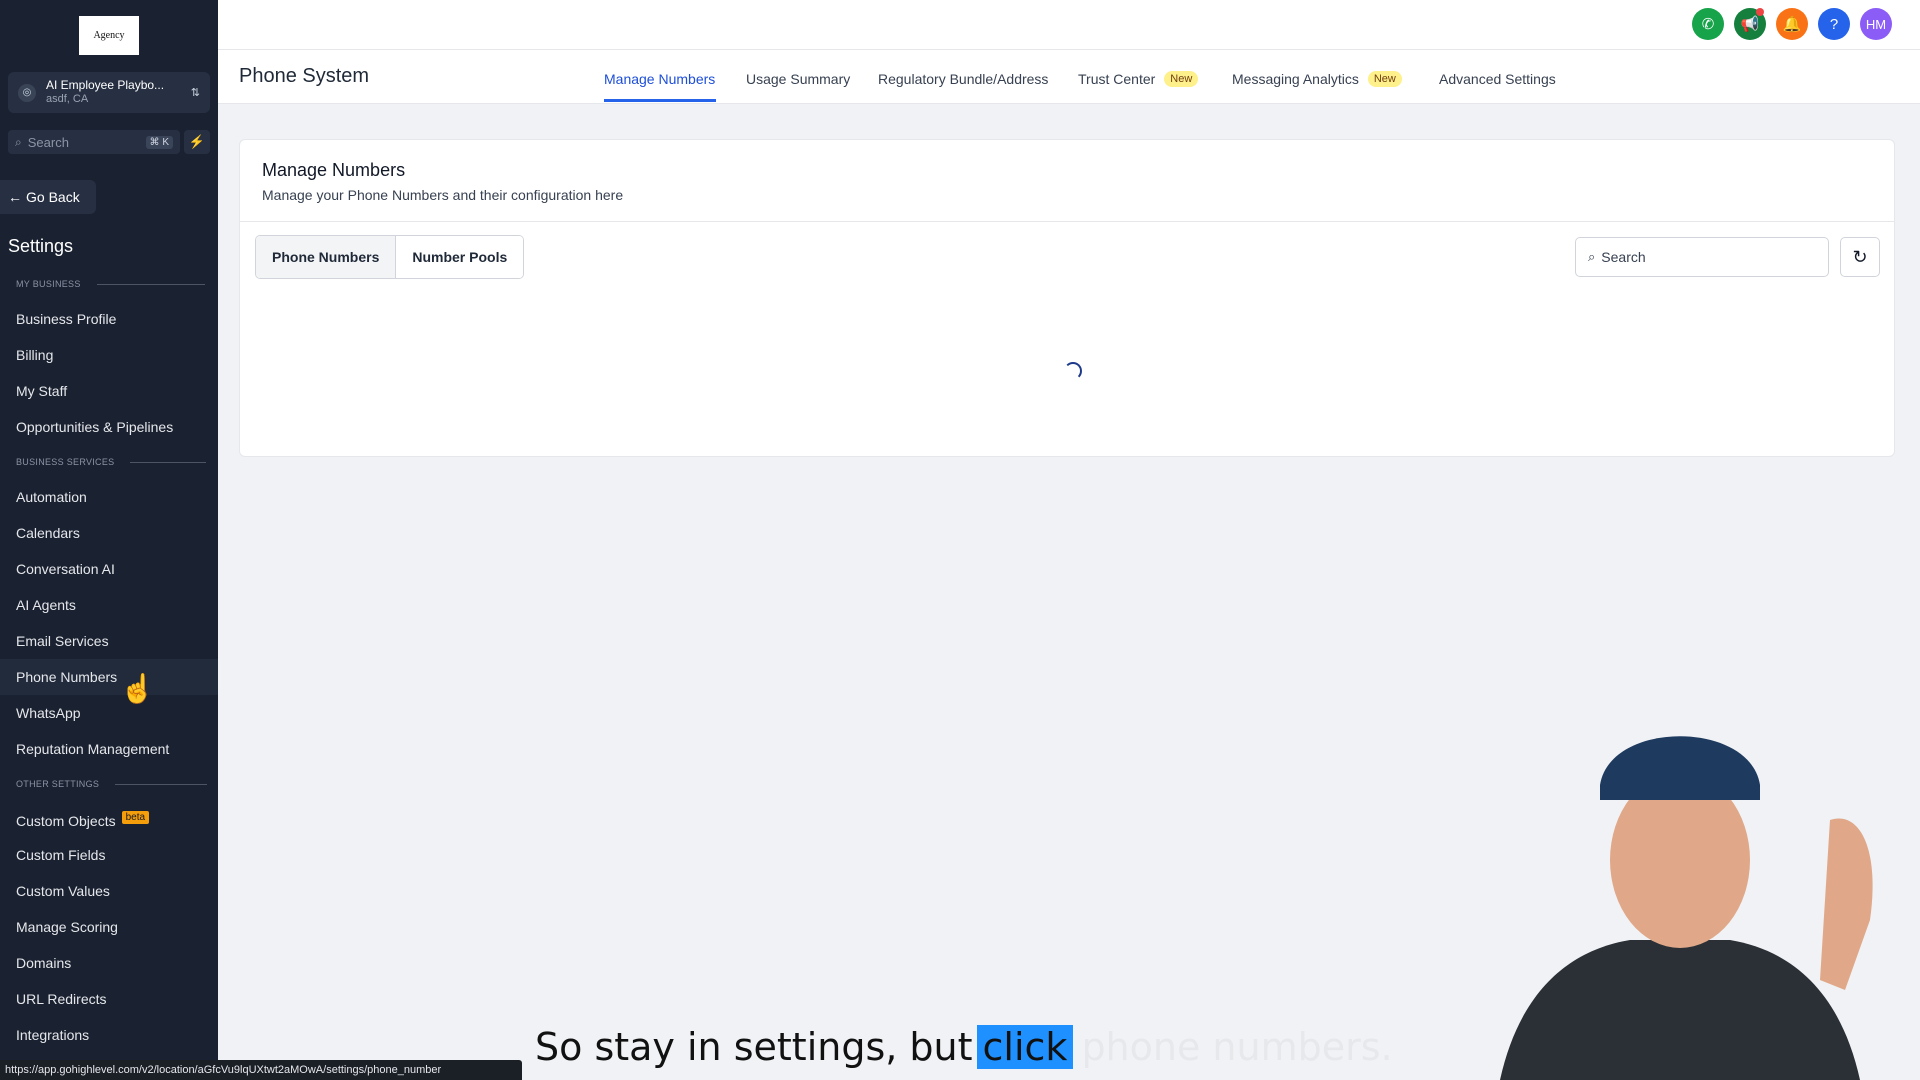 Image resolution: width=1920 pixels, height=1080 pixels. Describe the element at coordinates (92, 749) in the screenshot. I see `sidebar-item-reputation: Reputation Management` at that location.